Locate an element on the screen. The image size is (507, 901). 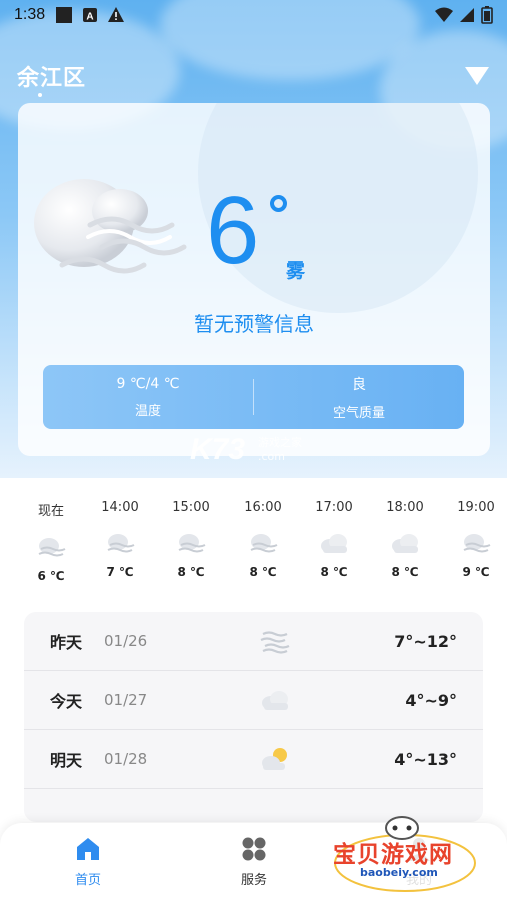
brand-watermark-sub: baobeiy.com is located at coordinates (399, 872).